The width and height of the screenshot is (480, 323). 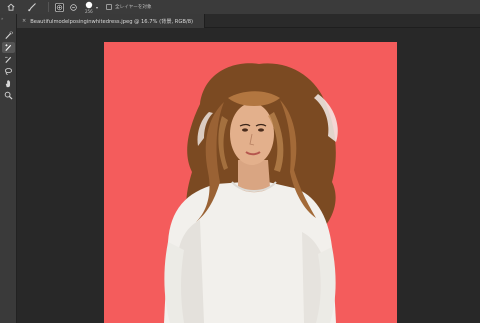 What do you see at coordinates (133, 7) in the screenshot?
I see `sample-all-layers-label: 全レイヤーを対象` at bounding box center [133, 7].